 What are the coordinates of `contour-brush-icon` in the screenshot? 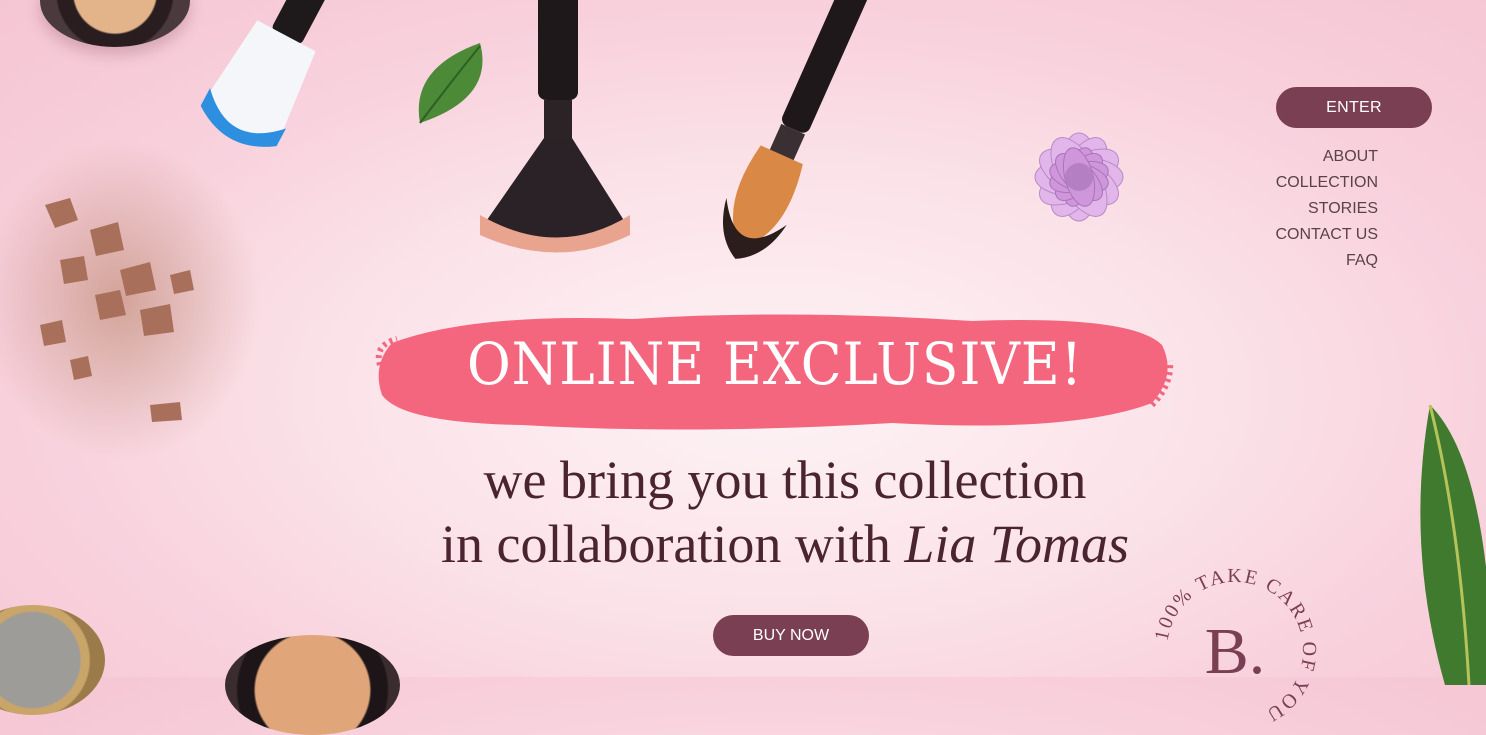 It's located at (798, 129).